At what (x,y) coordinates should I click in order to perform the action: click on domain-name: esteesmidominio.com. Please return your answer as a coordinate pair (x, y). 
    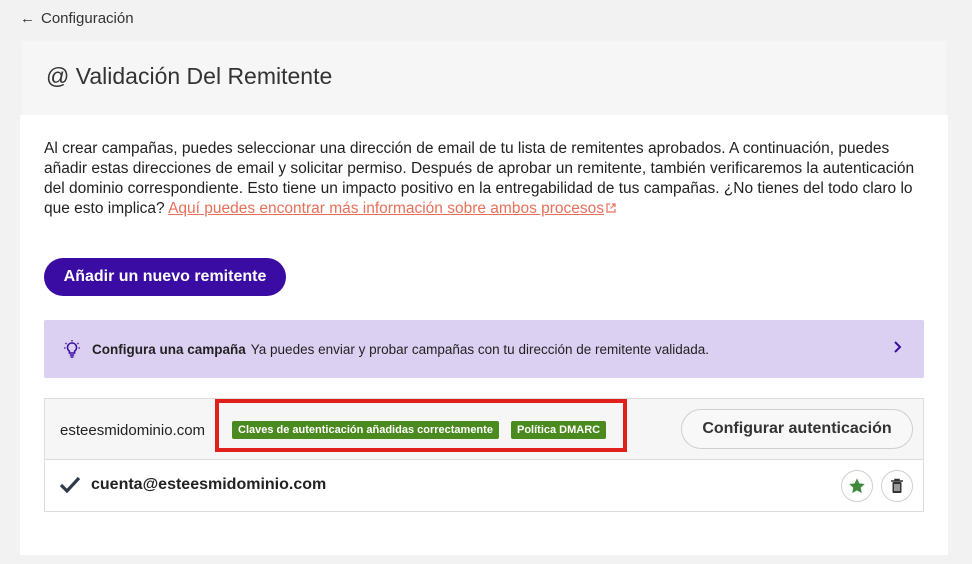
    Looking at the image, I should click on (133, 430).